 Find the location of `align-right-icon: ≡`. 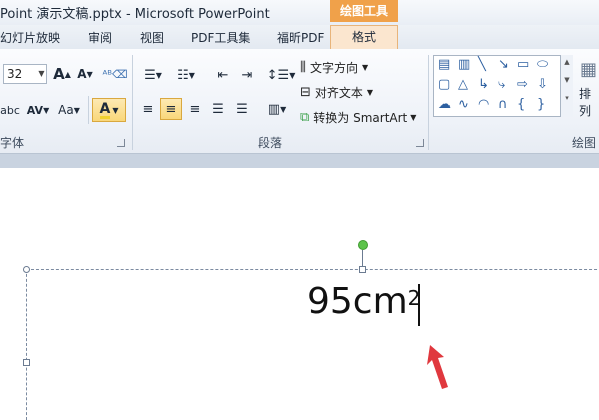

align-right-icon: ≡ is located at coordinates (195, 109).